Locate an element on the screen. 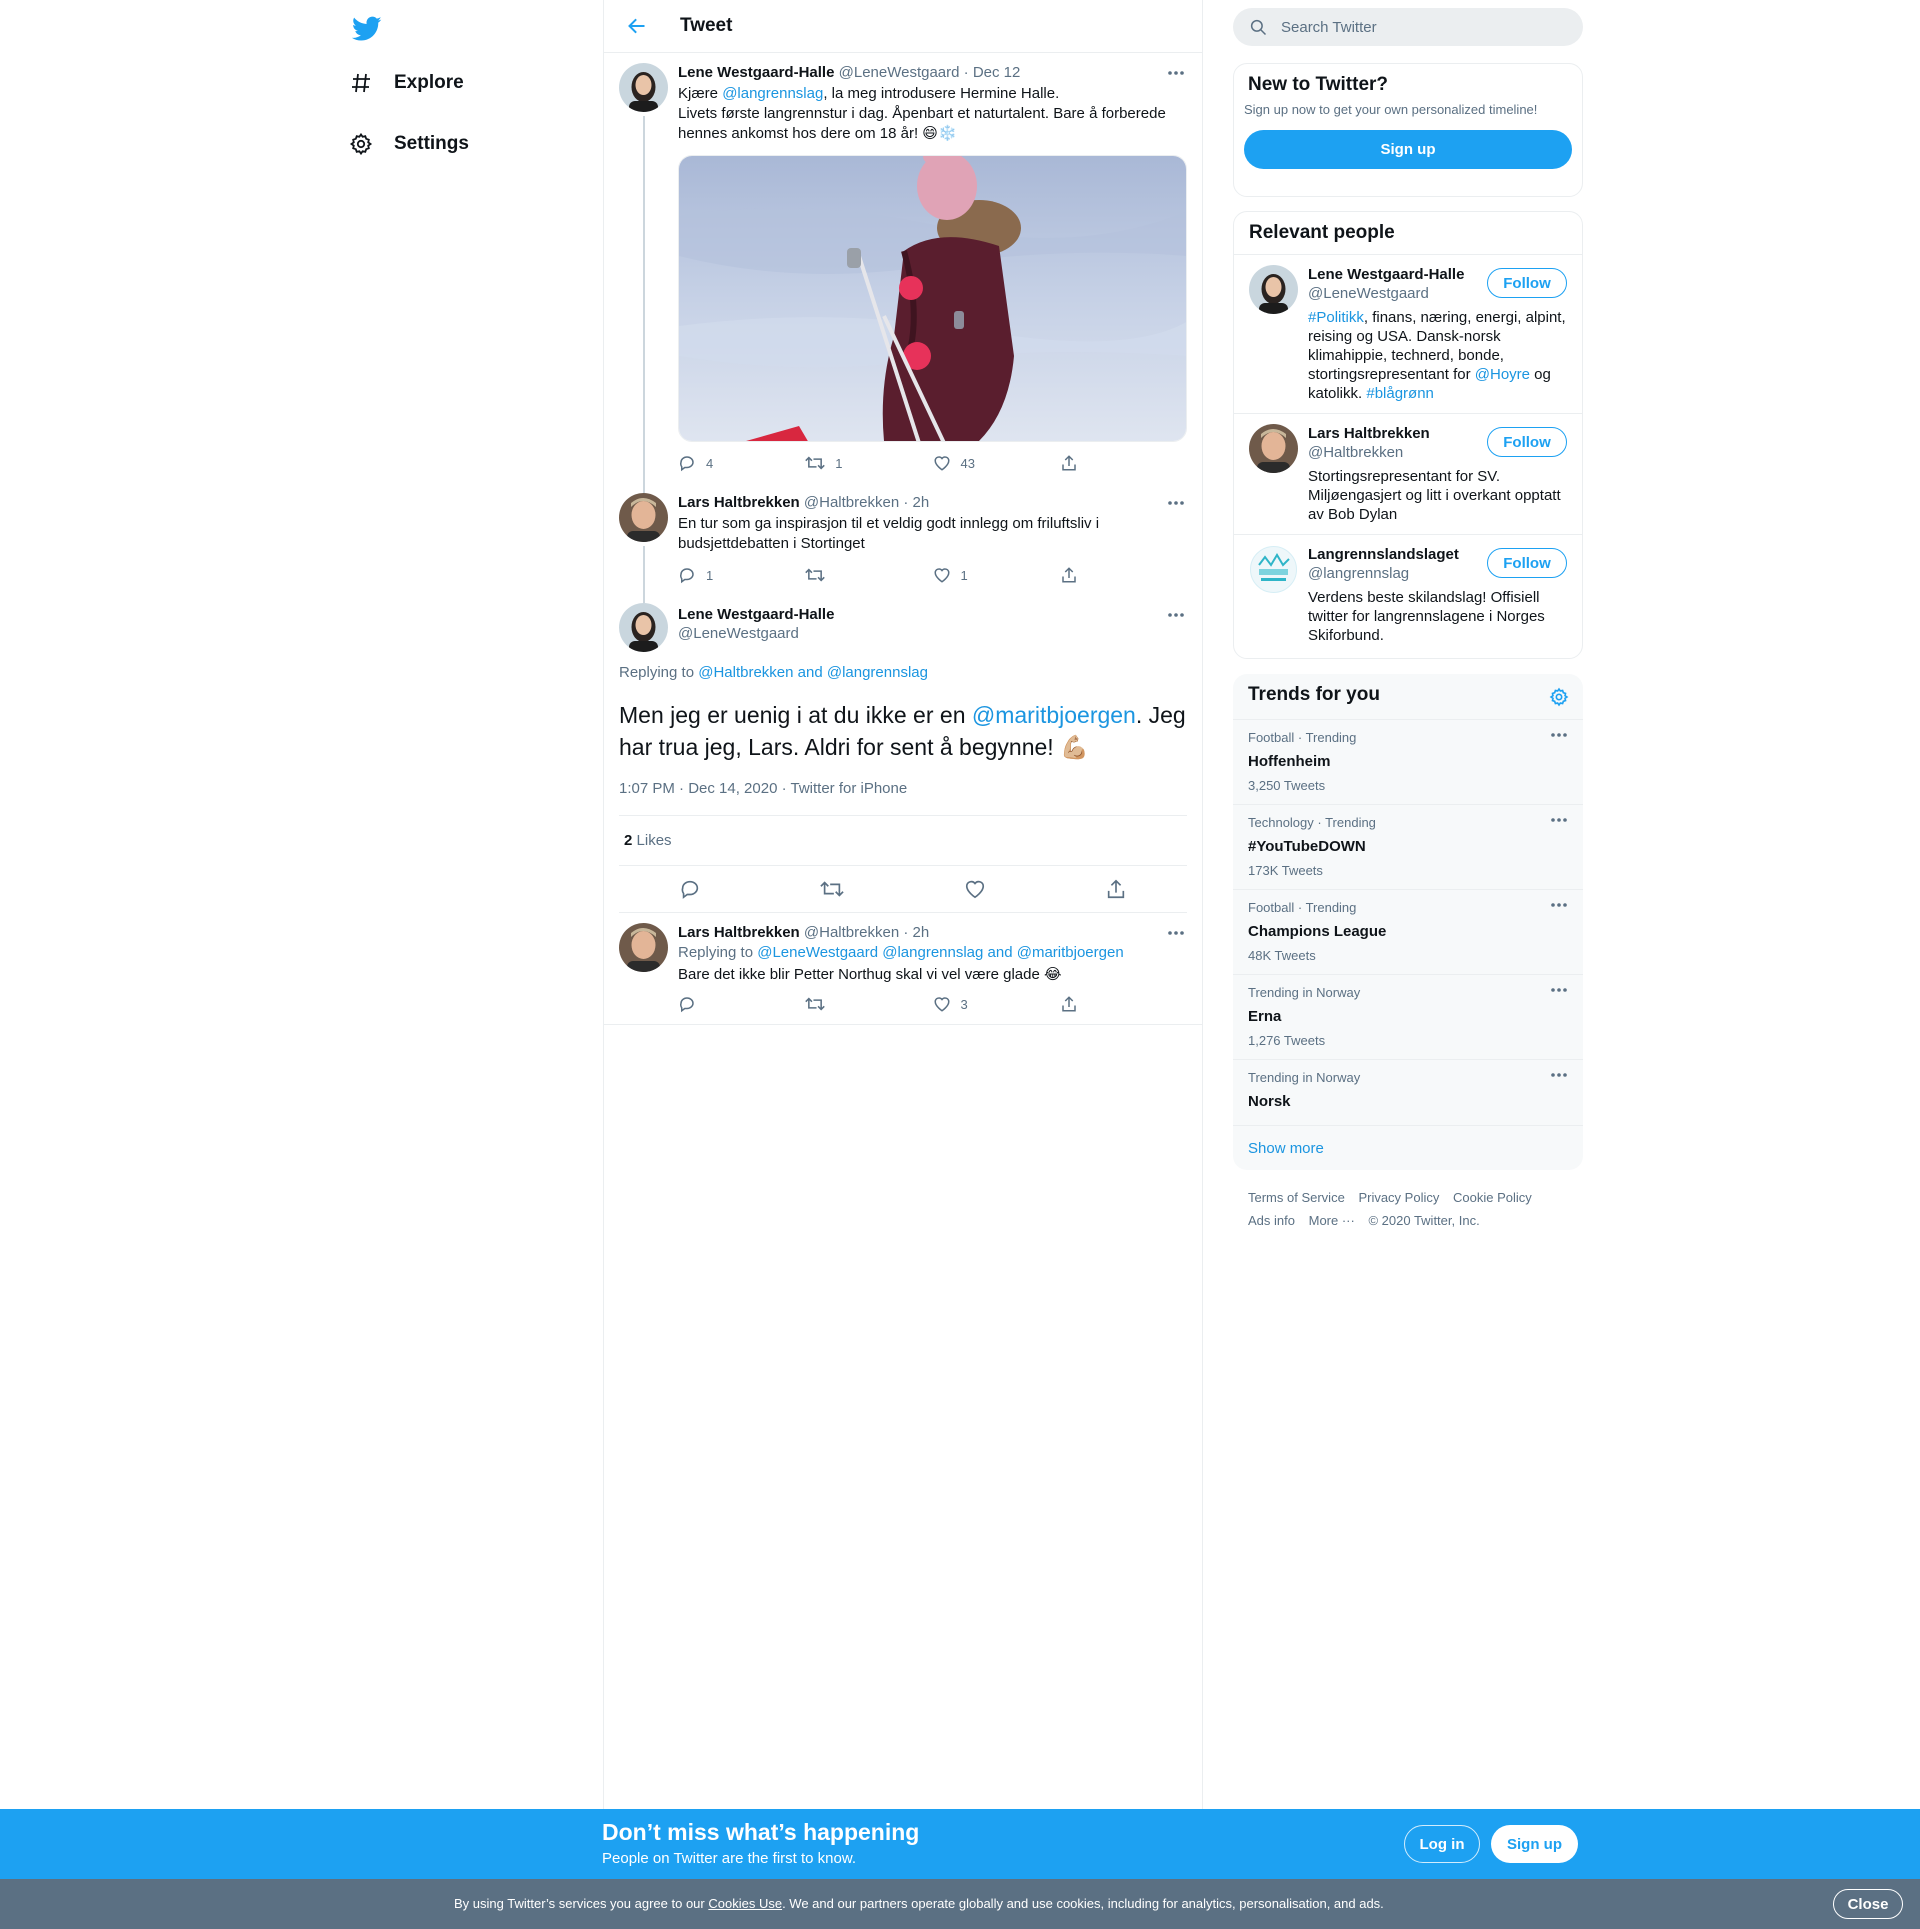 The width and height of the screenshot is (1920, 1929). mention-link: @Hoyre is located at coordinates (1502, 374).